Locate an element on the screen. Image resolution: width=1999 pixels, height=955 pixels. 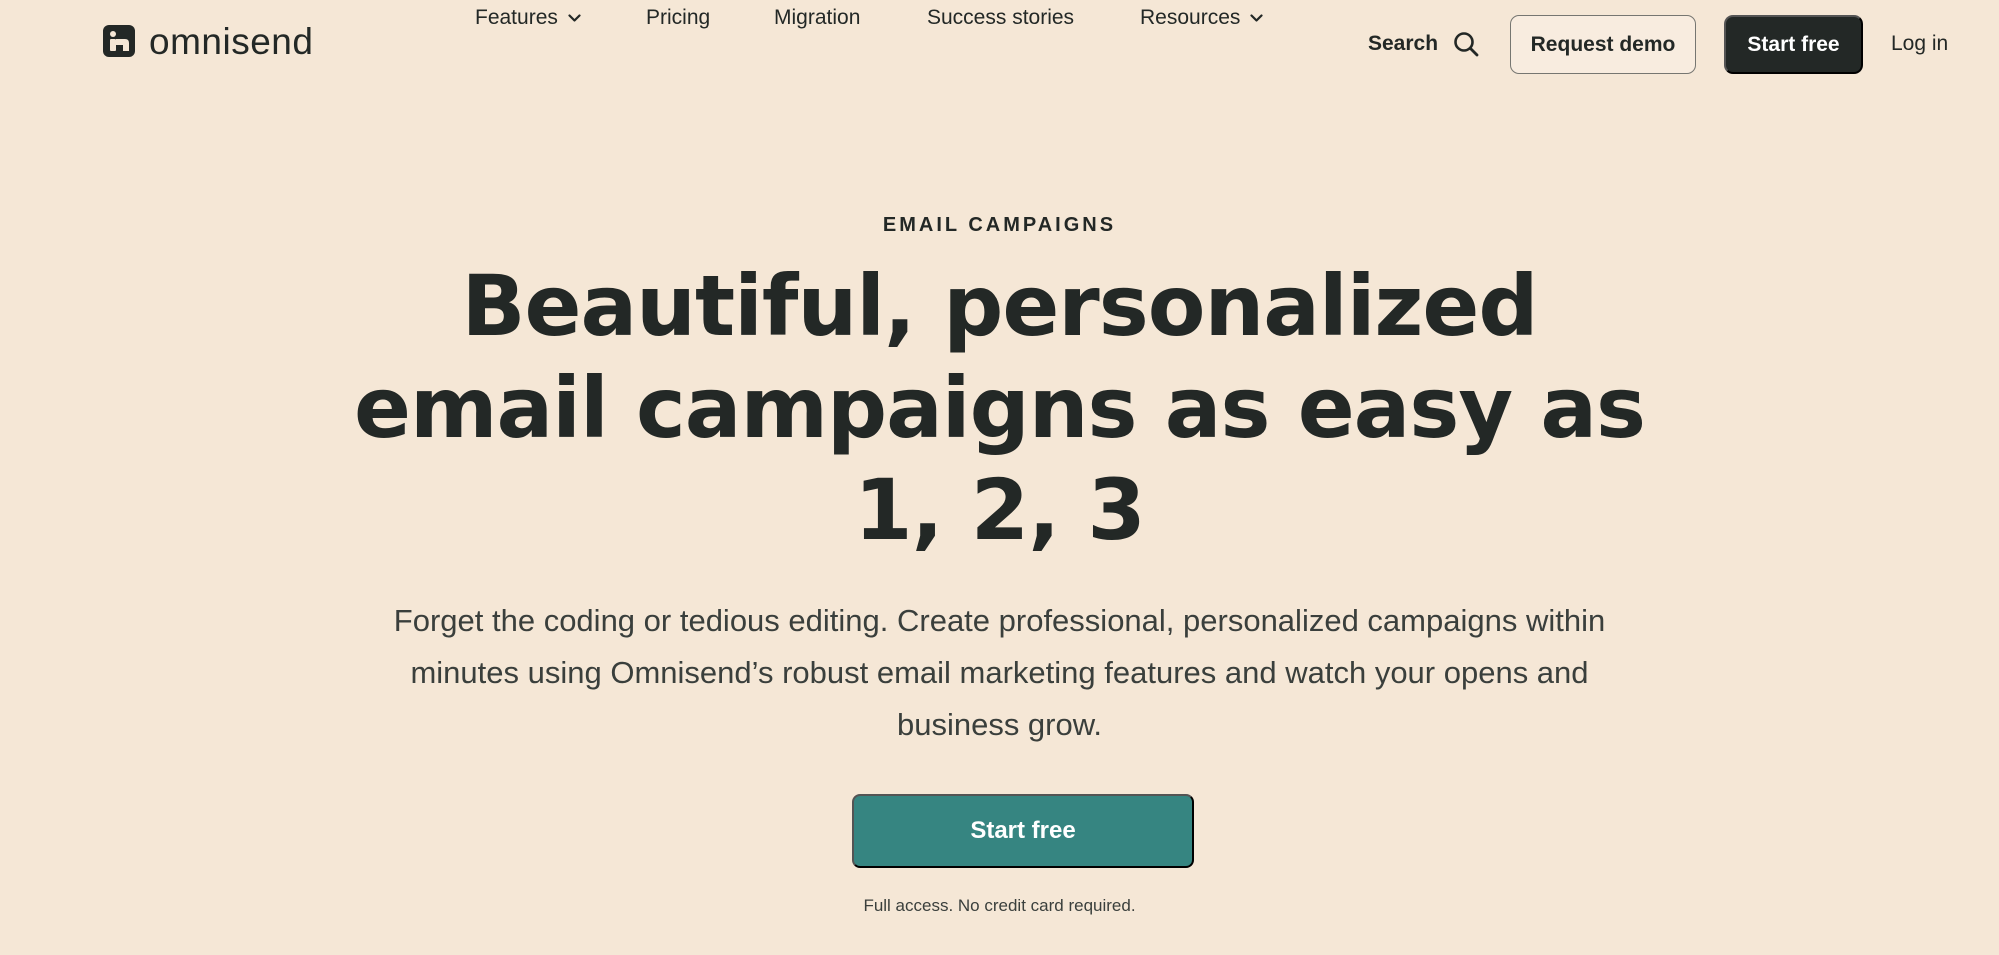
nav-pricing-label: Pricing is located at coordinates (678, 17).